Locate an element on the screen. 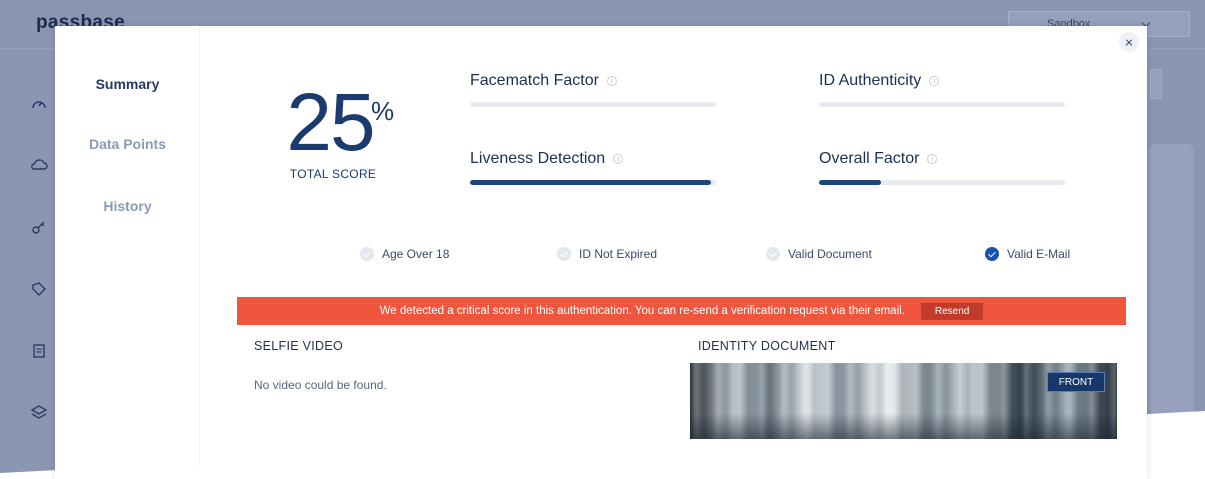  sidebar-item-data-points: Data Points is located at coordinates (127, 144).